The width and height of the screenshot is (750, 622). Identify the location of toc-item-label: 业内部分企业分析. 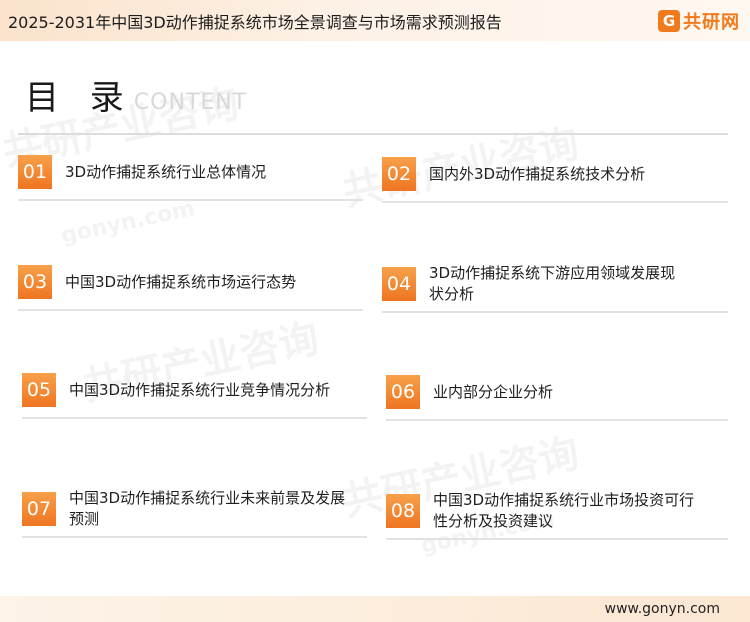
(493, 391).